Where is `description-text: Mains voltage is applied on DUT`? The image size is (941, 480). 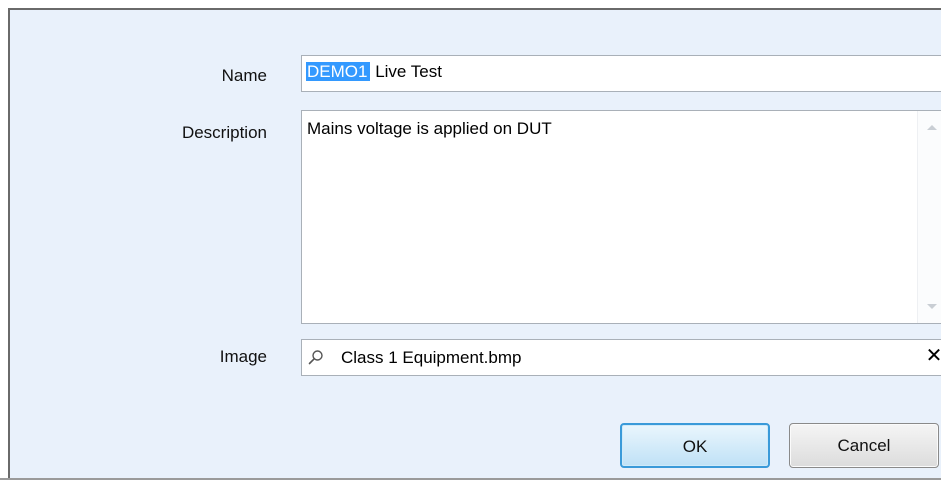
description-text: Mains voltage is applied on DUT is located at coordinates (429, 128).